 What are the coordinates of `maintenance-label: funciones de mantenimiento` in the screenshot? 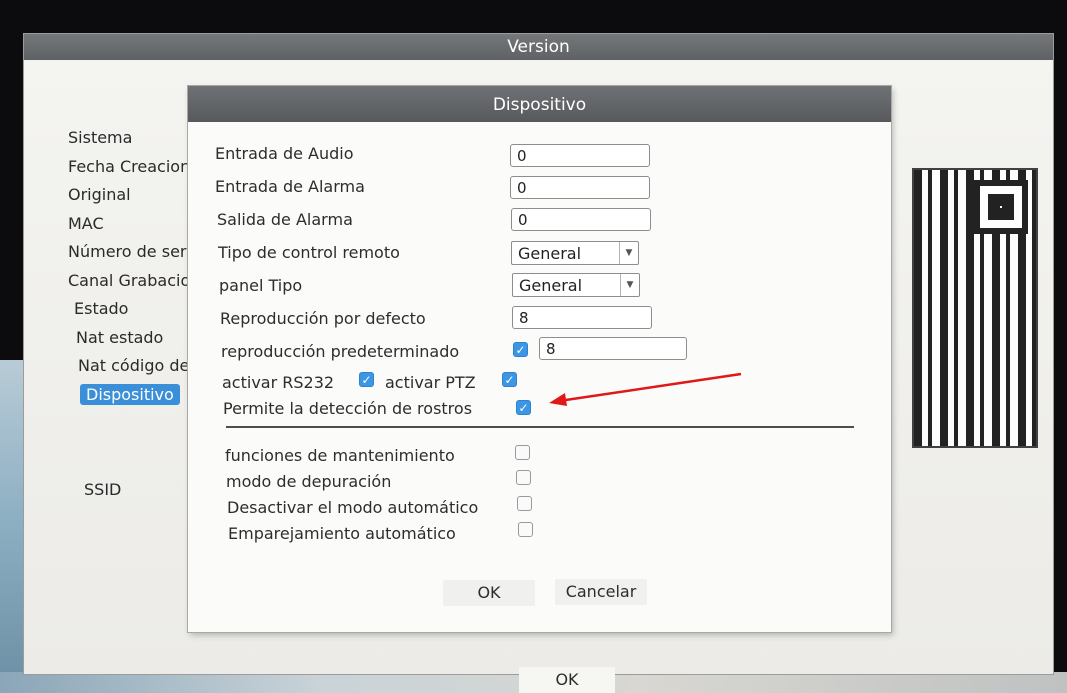 It's located at (340, 455).